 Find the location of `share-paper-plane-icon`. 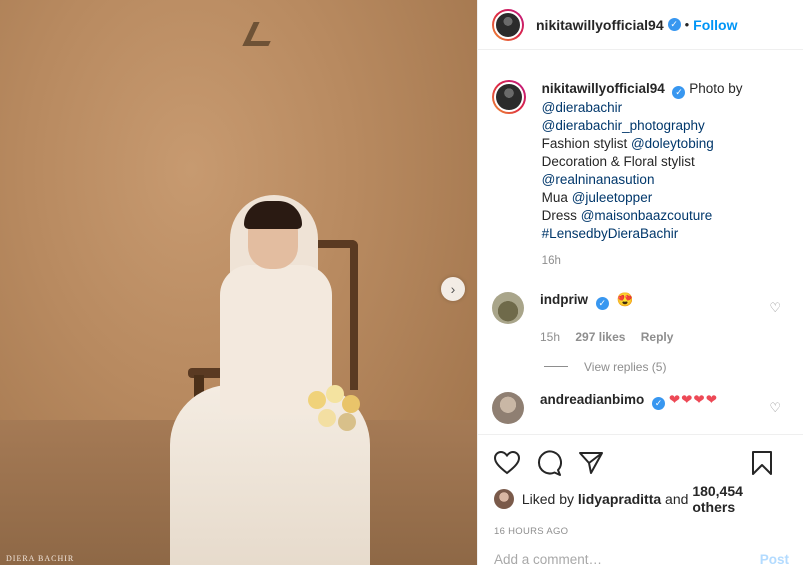

share-paper-plane-icon is located at coordinates (591, 464).